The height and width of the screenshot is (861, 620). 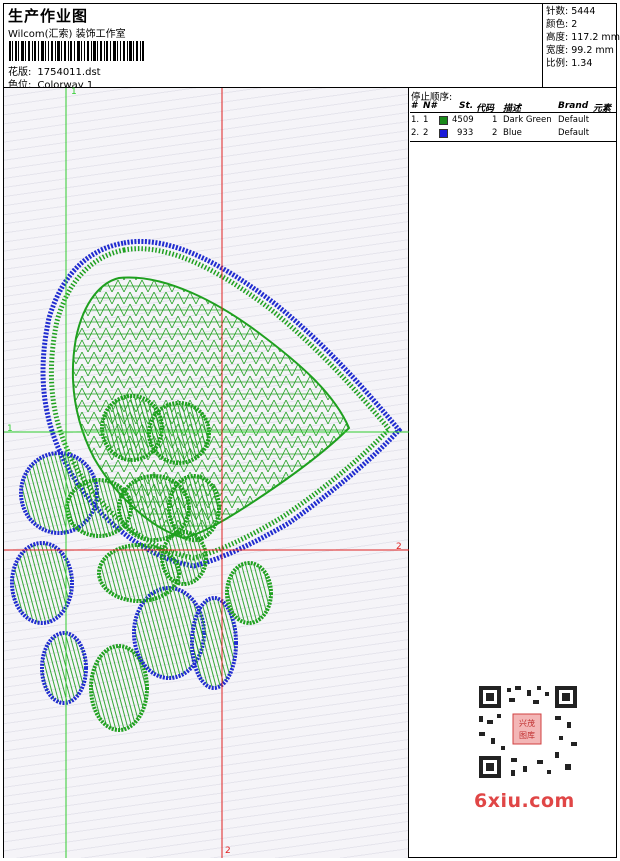 What do you see at coordinates (415, 133) in the screenshot?
I see `row-index: 2.` at bounding box center [415, 133].